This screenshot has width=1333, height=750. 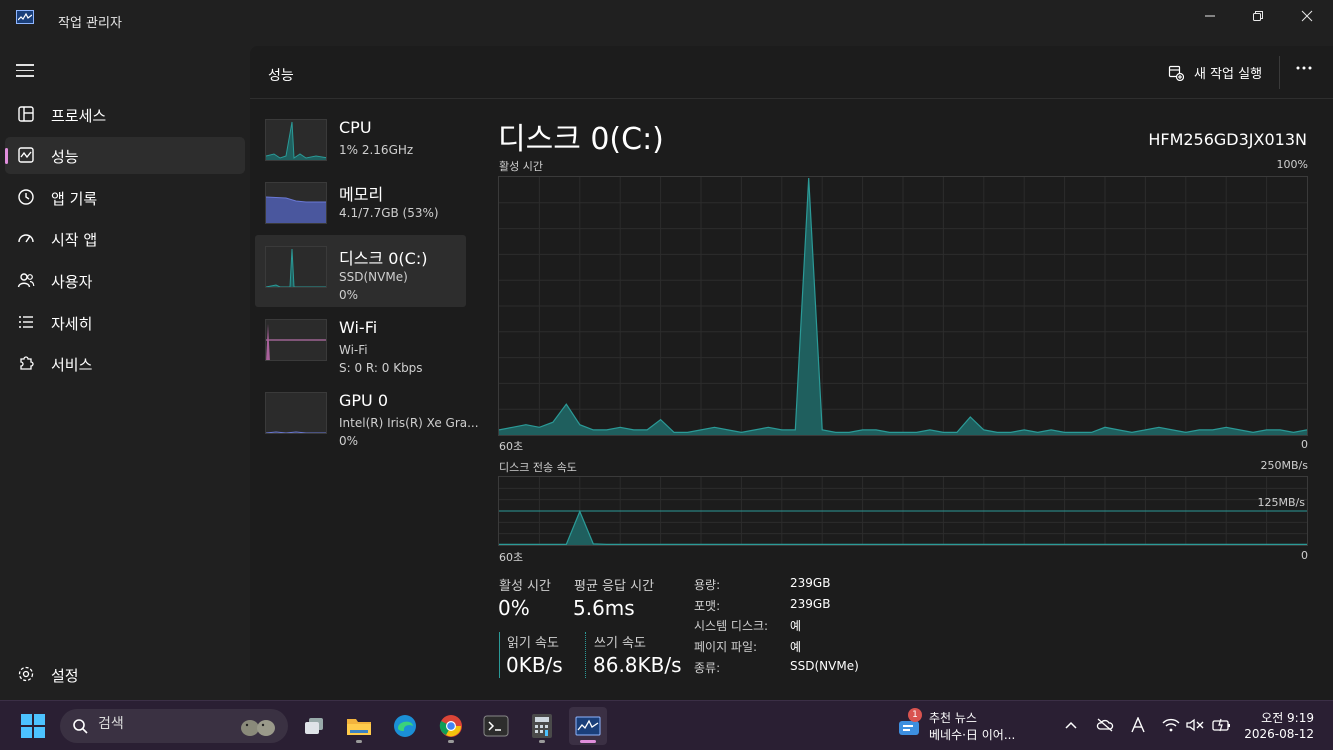 What do you see at coordinates (1227, 139) in the screenshot?
I see `disk-model: HFM256GD3JX013N` at bounding box center [1227, 139].